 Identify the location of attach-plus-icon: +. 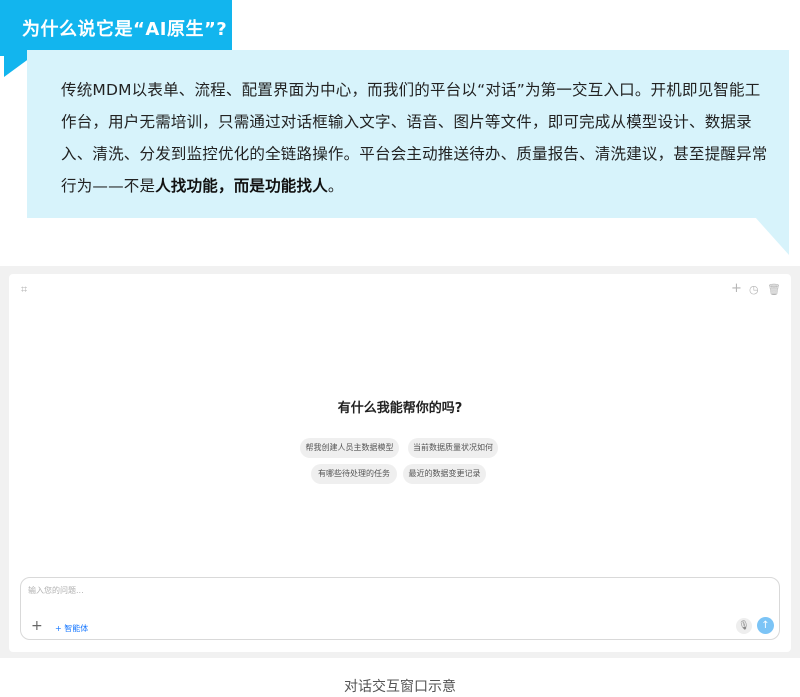
(37, 626).